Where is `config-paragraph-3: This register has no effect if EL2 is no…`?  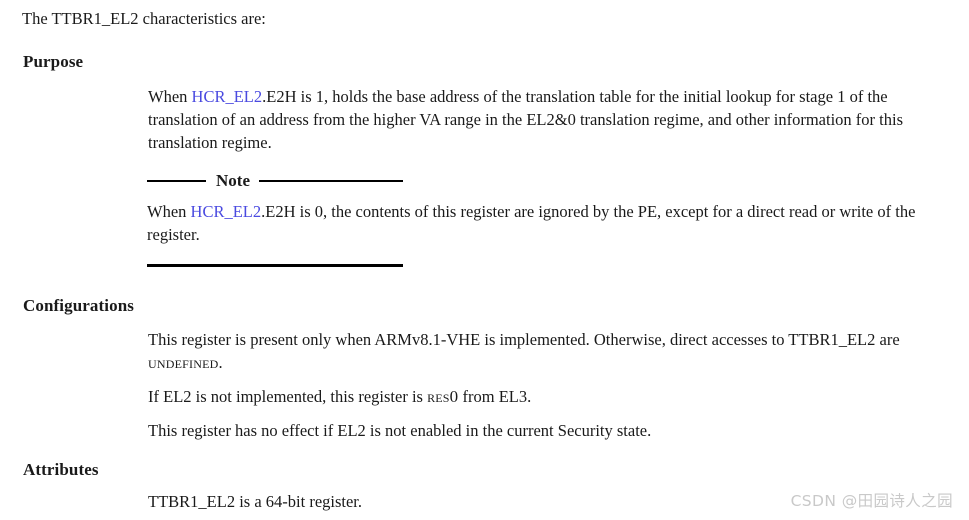
config-paragraph-3: This register has no effect if EL2 is no… is located at coordinates (543, 430).